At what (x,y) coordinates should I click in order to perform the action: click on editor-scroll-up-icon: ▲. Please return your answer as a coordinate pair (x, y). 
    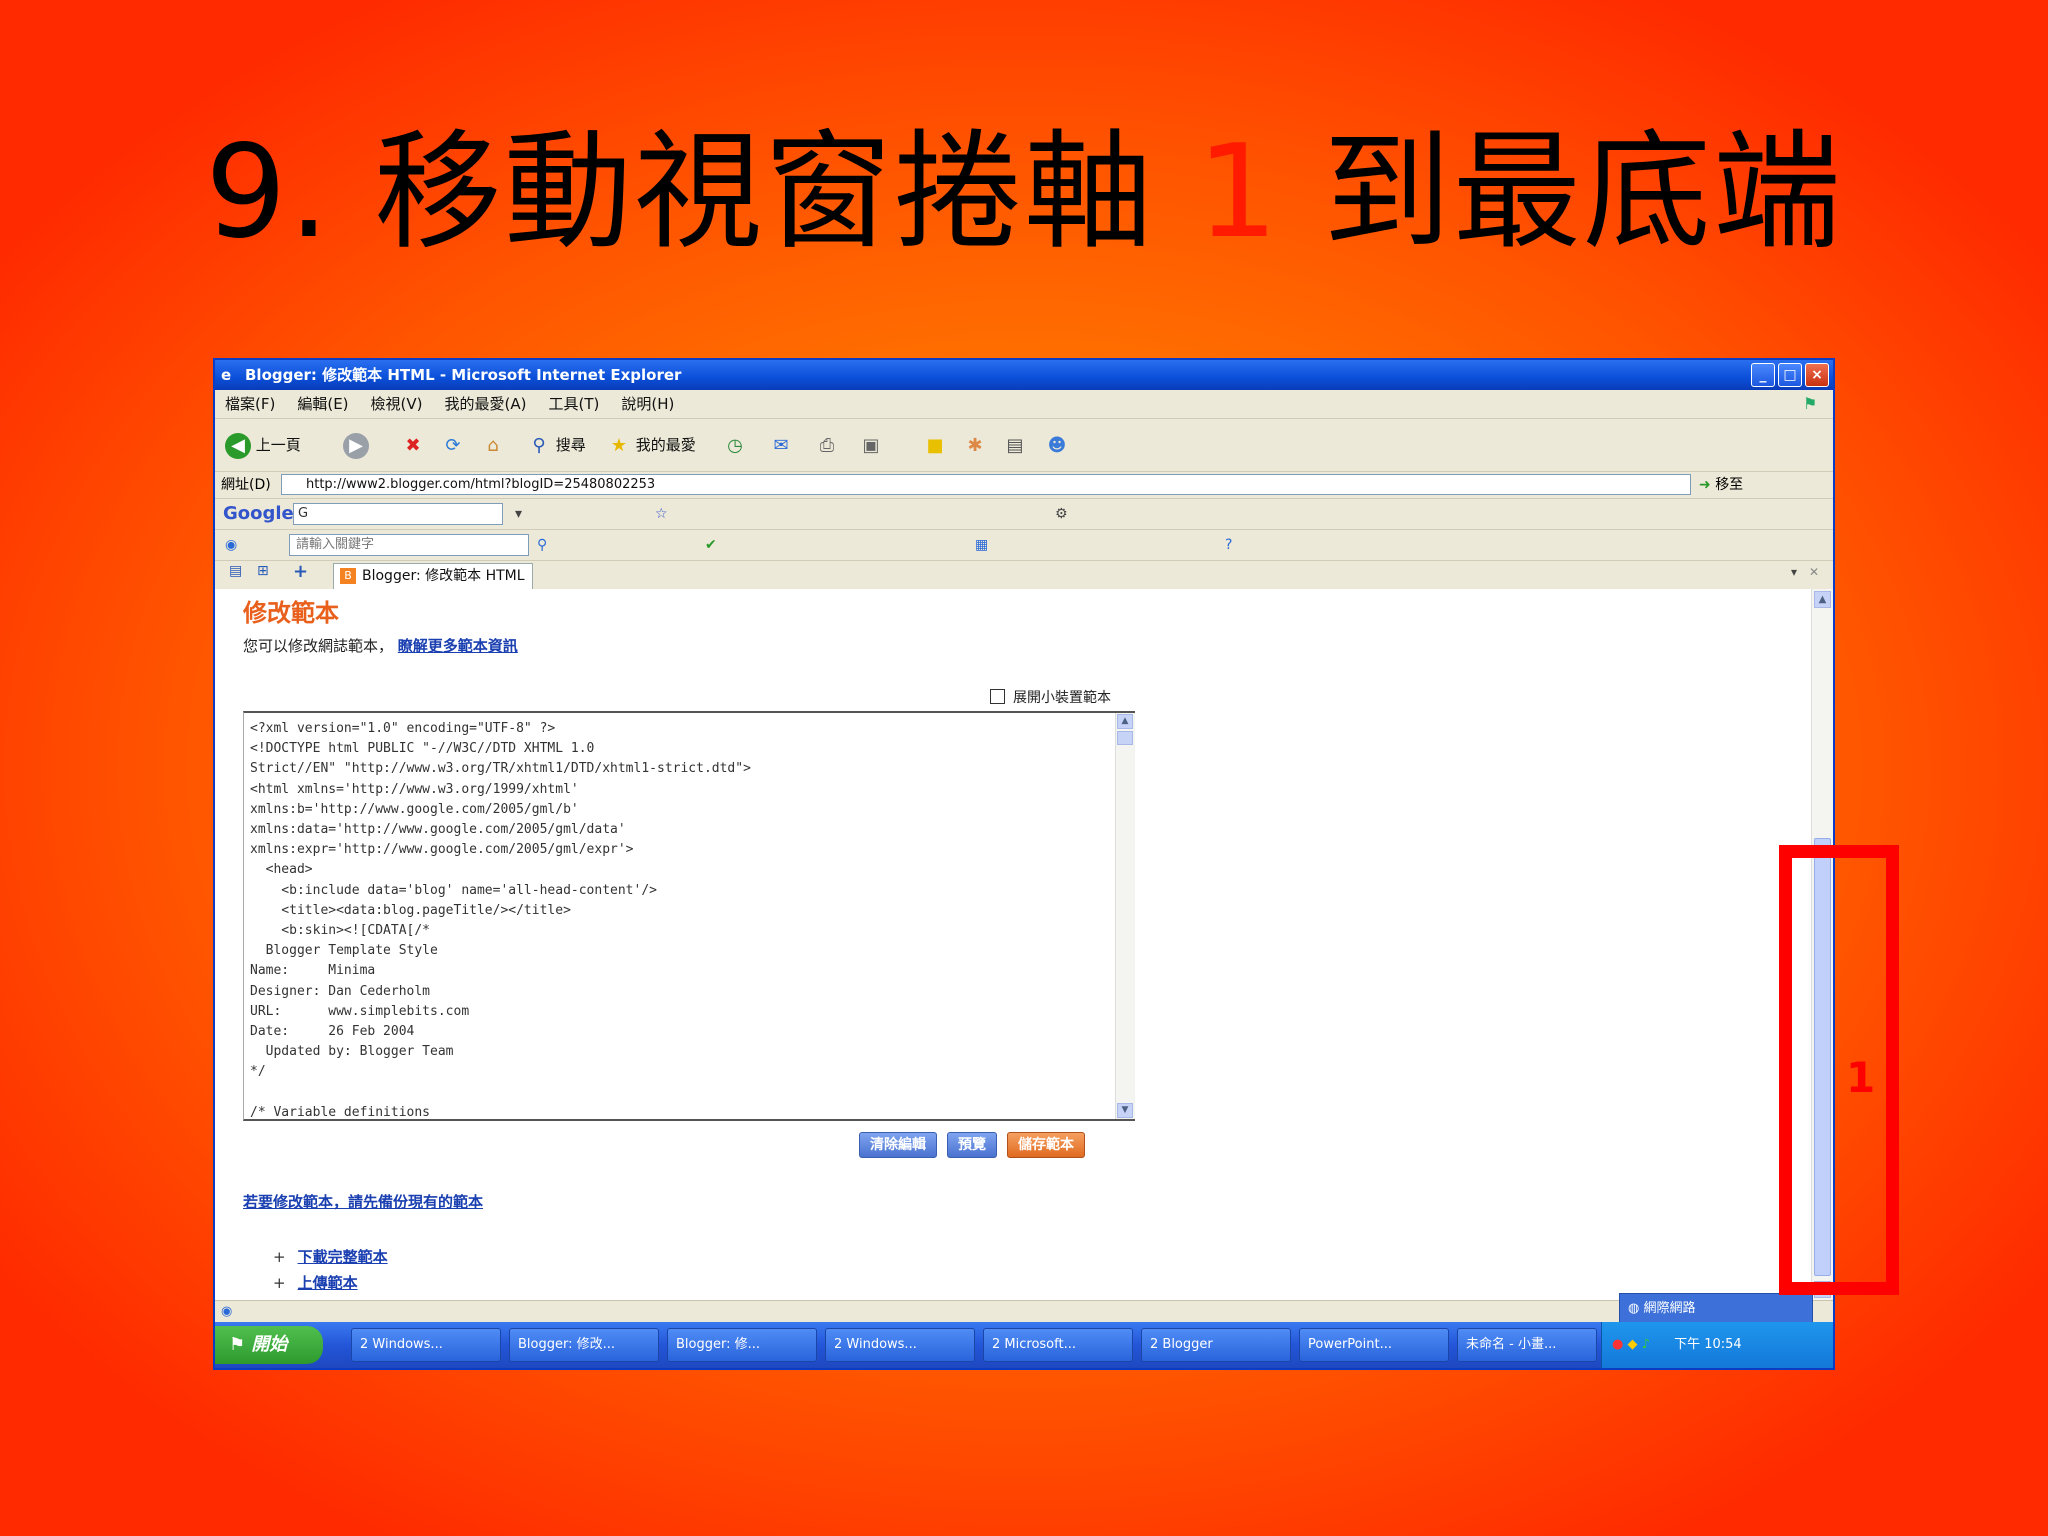
    Looking at the image, I should click on (1125, 721).